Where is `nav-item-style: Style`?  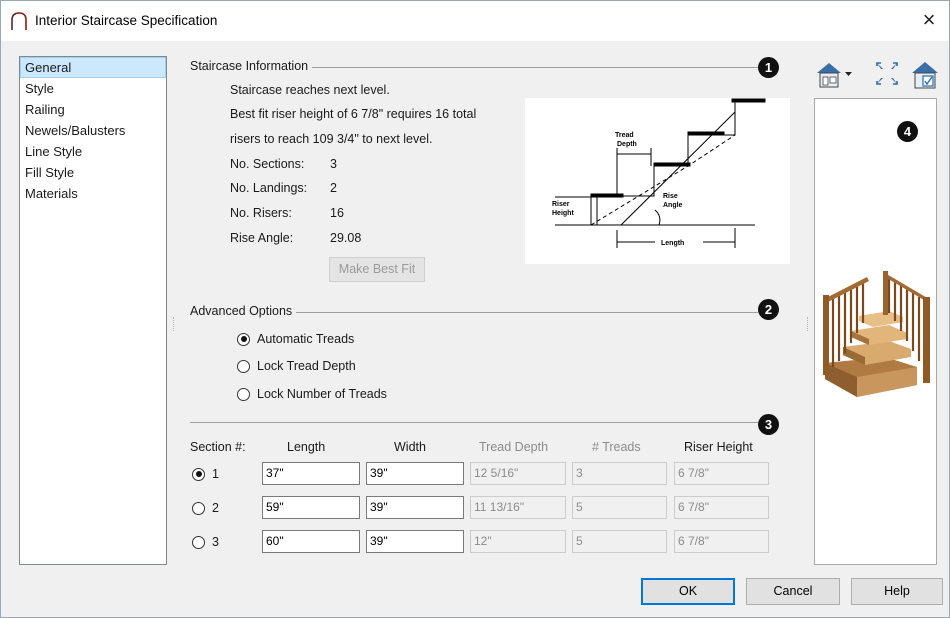 nav-item-style: Style is located at coordinates (93, 88).